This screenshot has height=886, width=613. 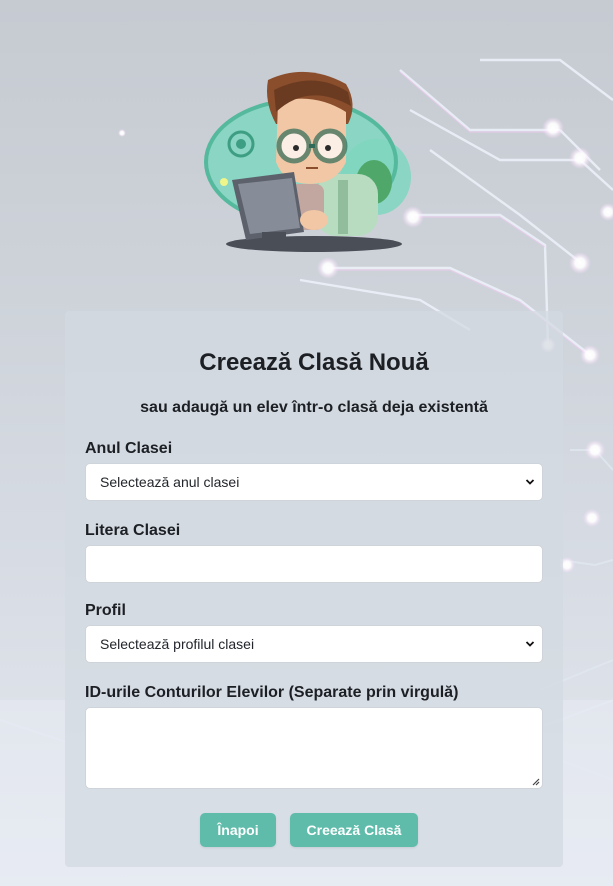 I want to click on class-letter-label: Litera Clasei, so click(x=133, y=530).